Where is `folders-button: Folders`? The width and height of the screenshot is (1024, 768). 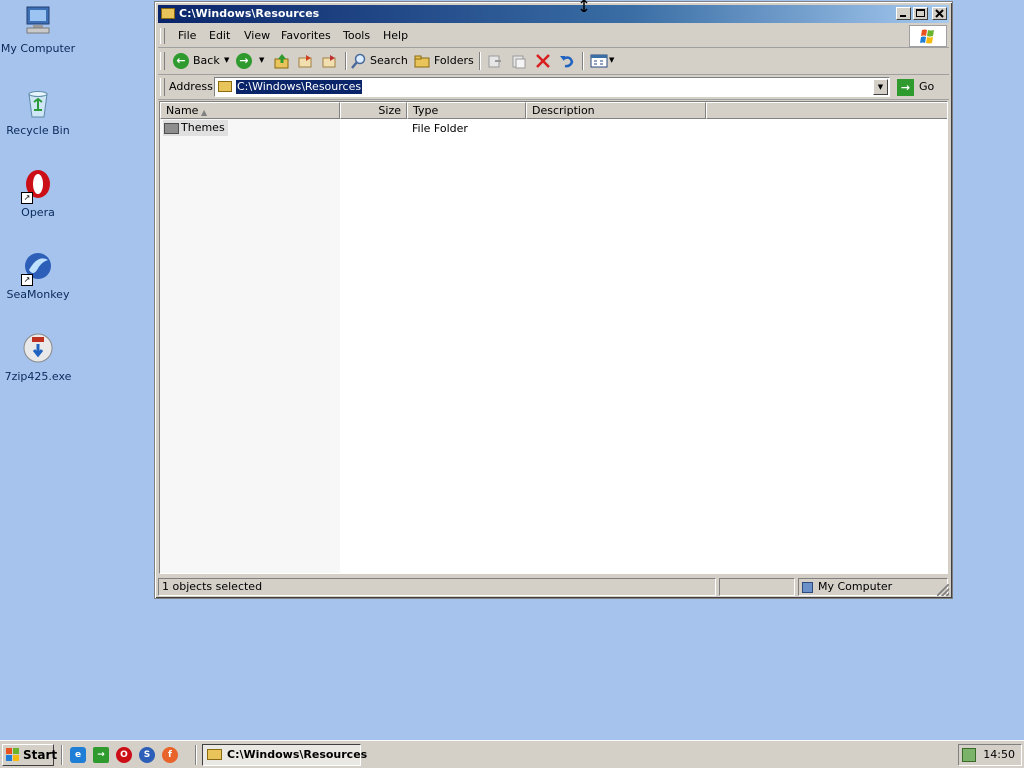
folders-button: Folders is located at coordinates (454, 61).